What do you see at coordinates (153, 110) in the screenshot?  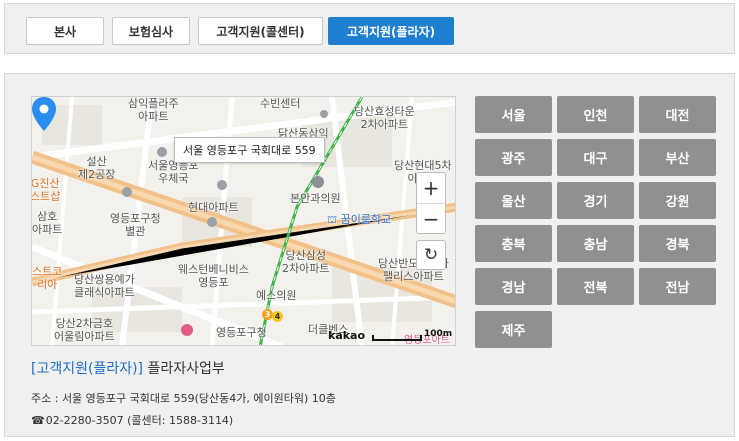 I see `map-label: 삼익플라주 아파트` at bounding box center [153, 110].